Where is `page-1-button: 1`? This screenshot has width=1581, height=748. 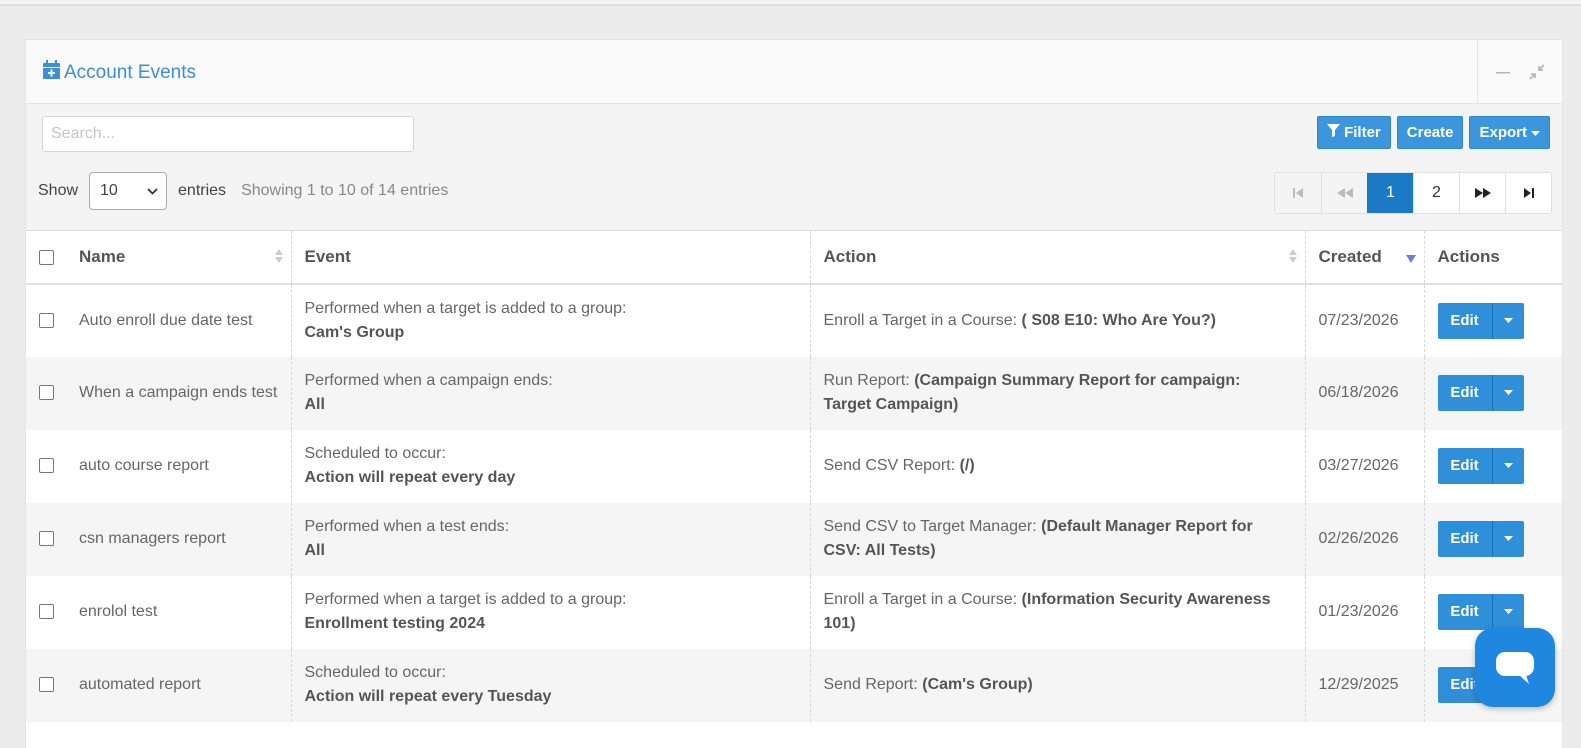
page-1-button: 1 is located at coordinates (1390, 193).